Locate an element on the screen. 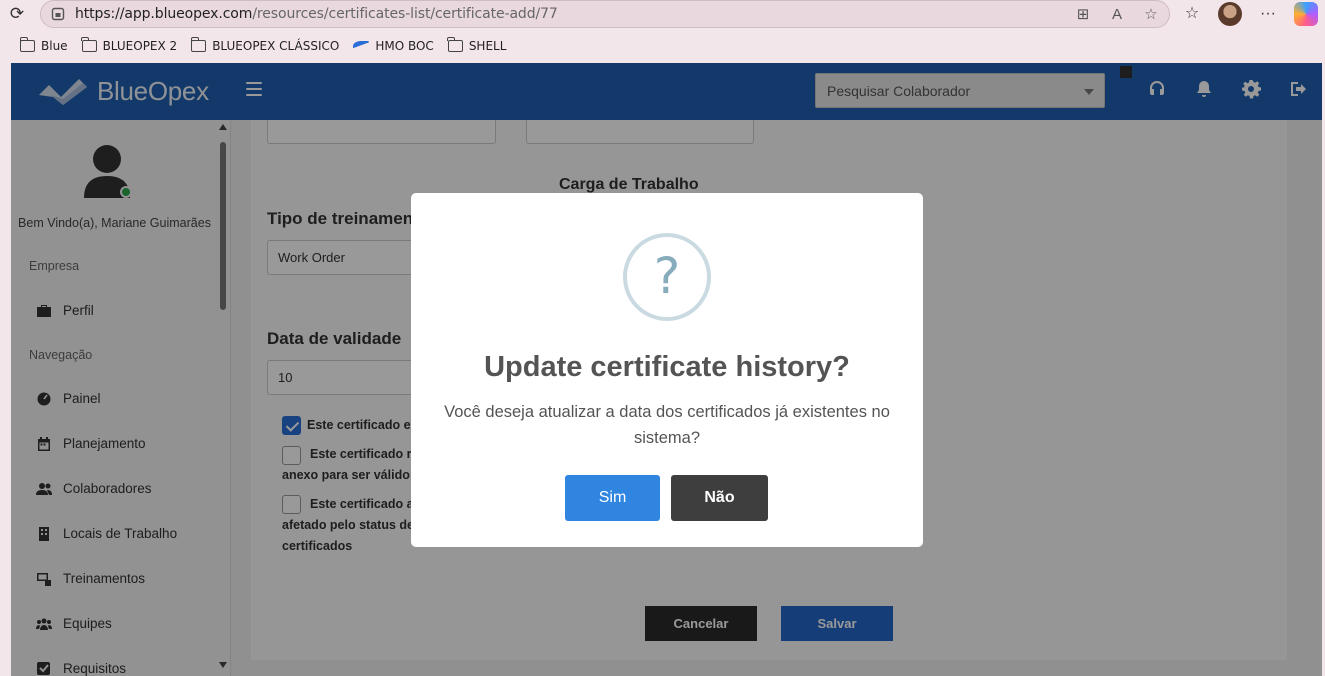 The image size is (1325, 676). site-info-icon is located at coordinates (58, 14).